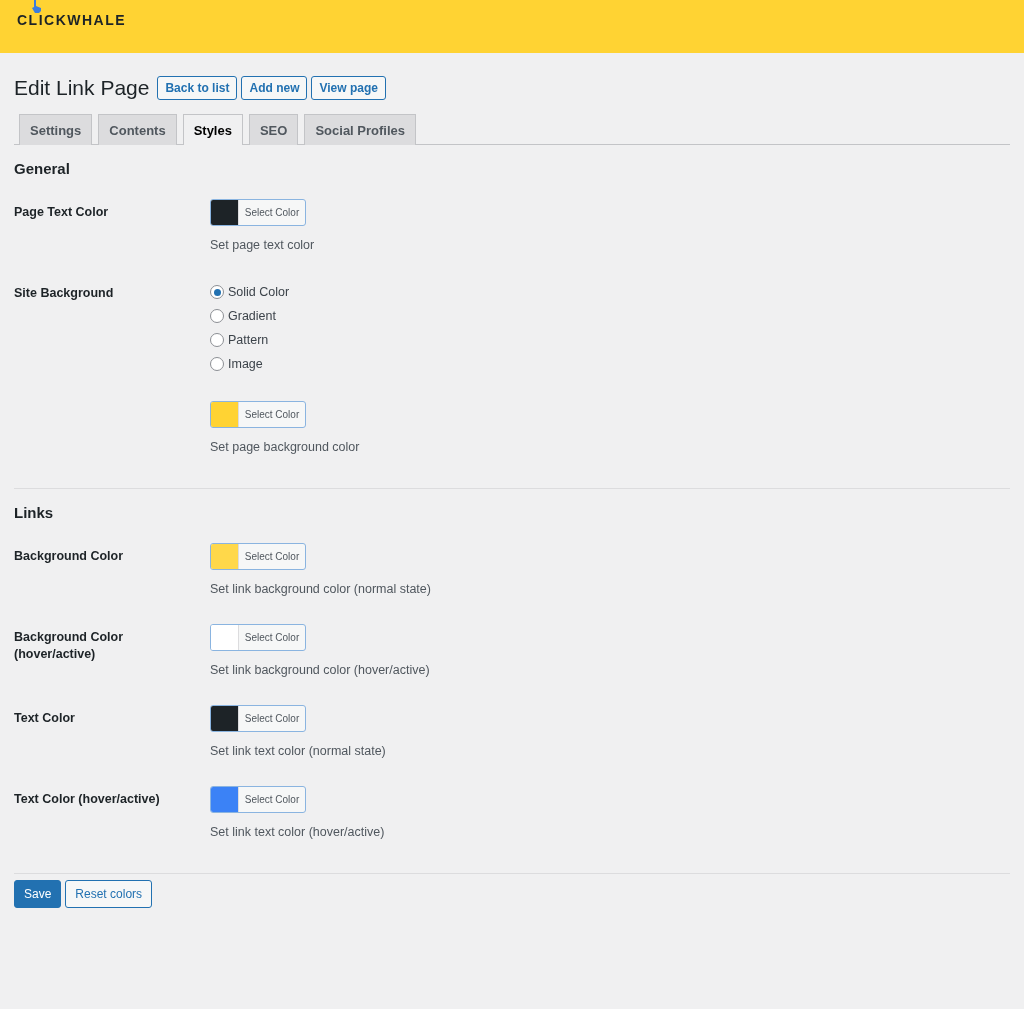  I want to click on field-label: Text Color (hover/active), so click(87, 799).